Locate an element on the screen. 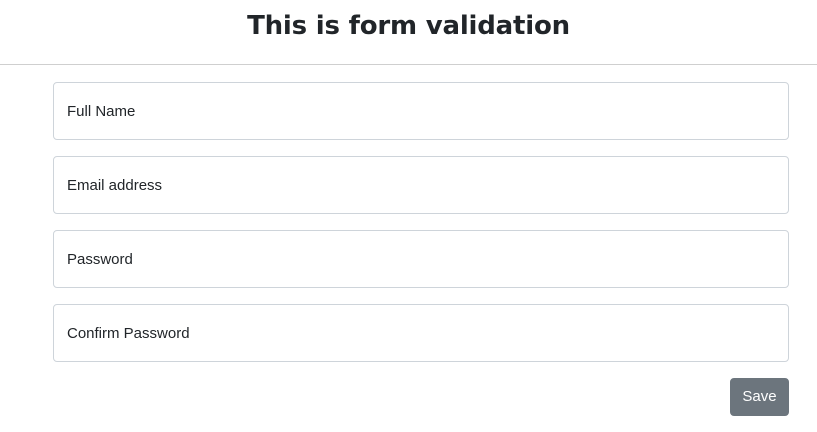 The image size is (817, 432). page-title: This is form validation is located at coordinates (408, 26).